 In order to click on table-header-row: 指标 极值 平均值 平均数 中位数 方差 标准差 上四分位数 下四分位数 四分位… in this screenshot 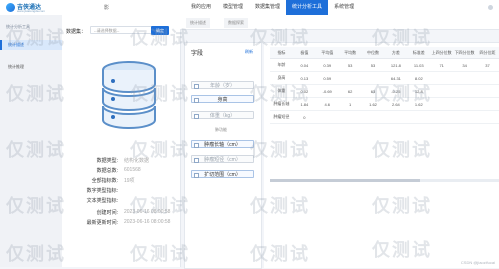, I will do `click(384, 53)`.